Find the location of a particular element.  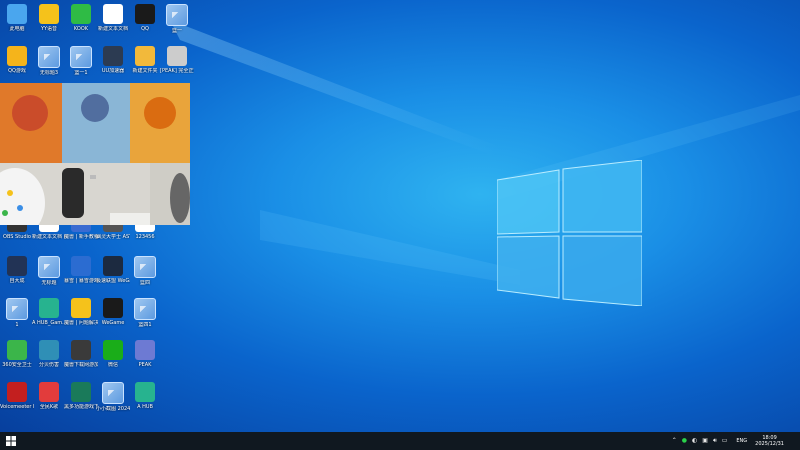

desktop-icon-1: YY语音 is located at coordinates (49, 18).